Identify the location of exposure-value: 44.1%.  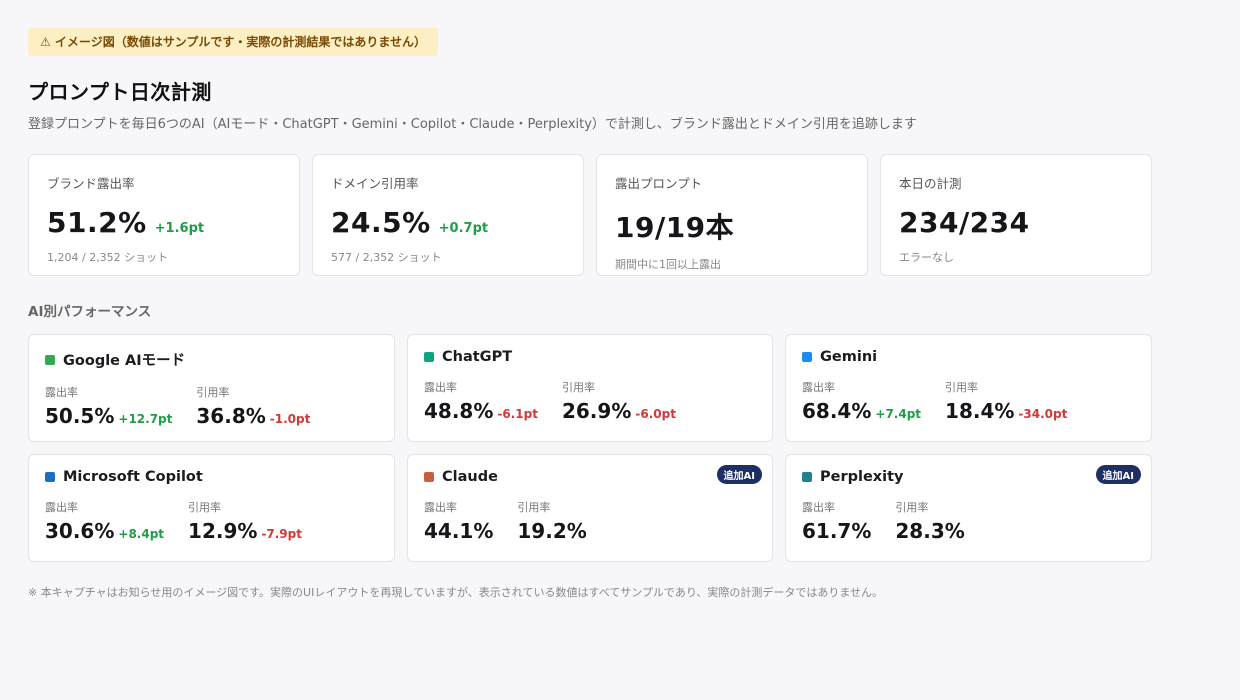
(459, 531).